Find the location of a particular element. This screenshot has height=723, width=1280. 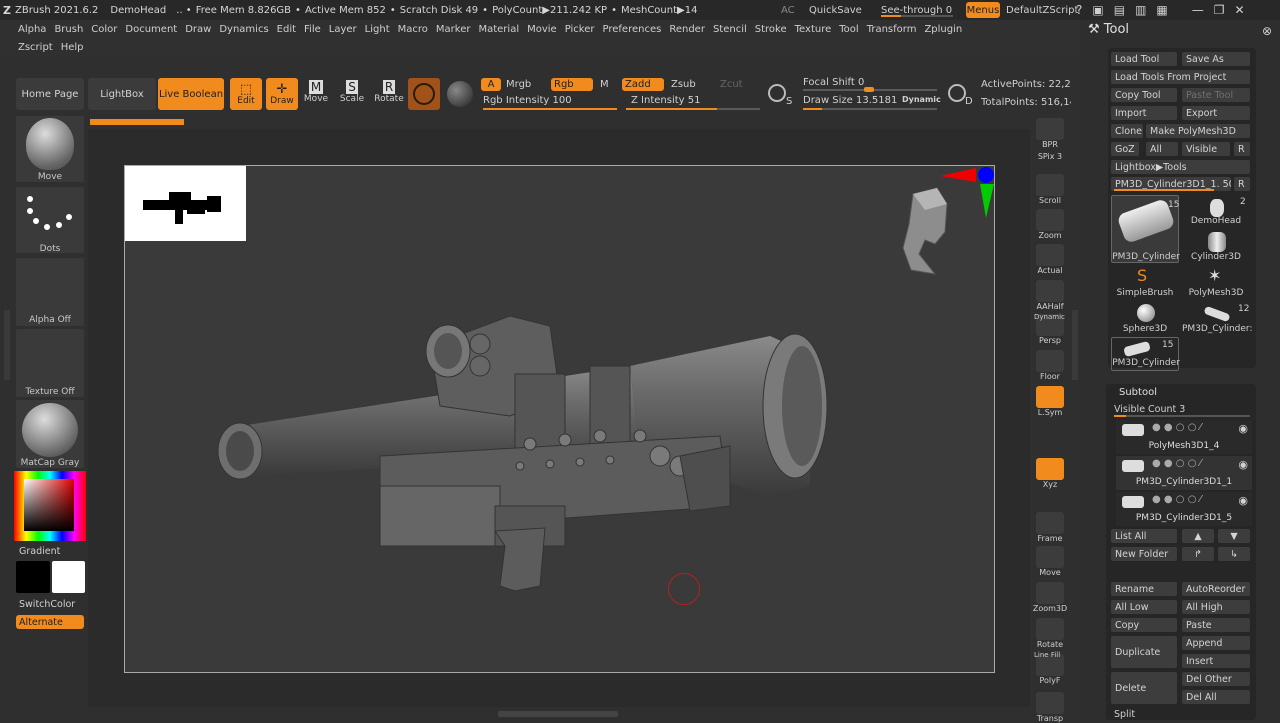

menu-texture: Texture is located at coordinates (813, 29).